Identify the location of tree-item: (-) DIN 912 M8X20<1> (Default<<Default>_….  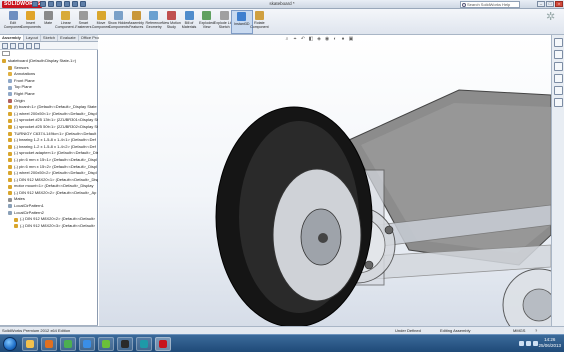
(49, 180).